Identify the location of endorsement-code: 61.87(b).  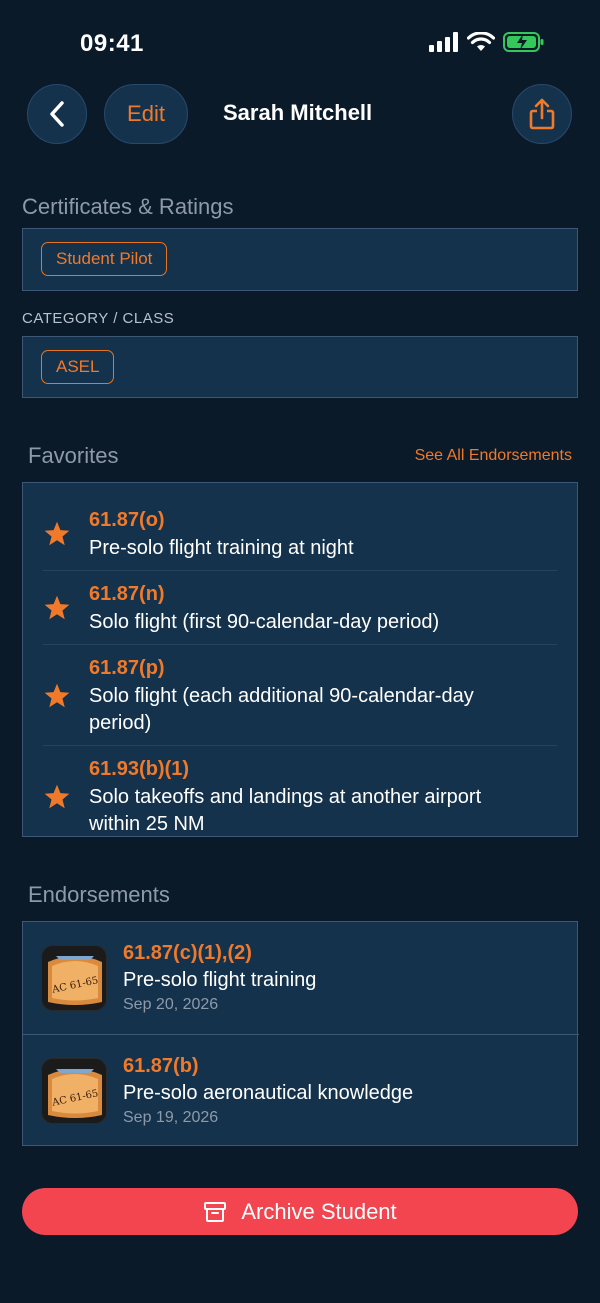
(161, 1066).